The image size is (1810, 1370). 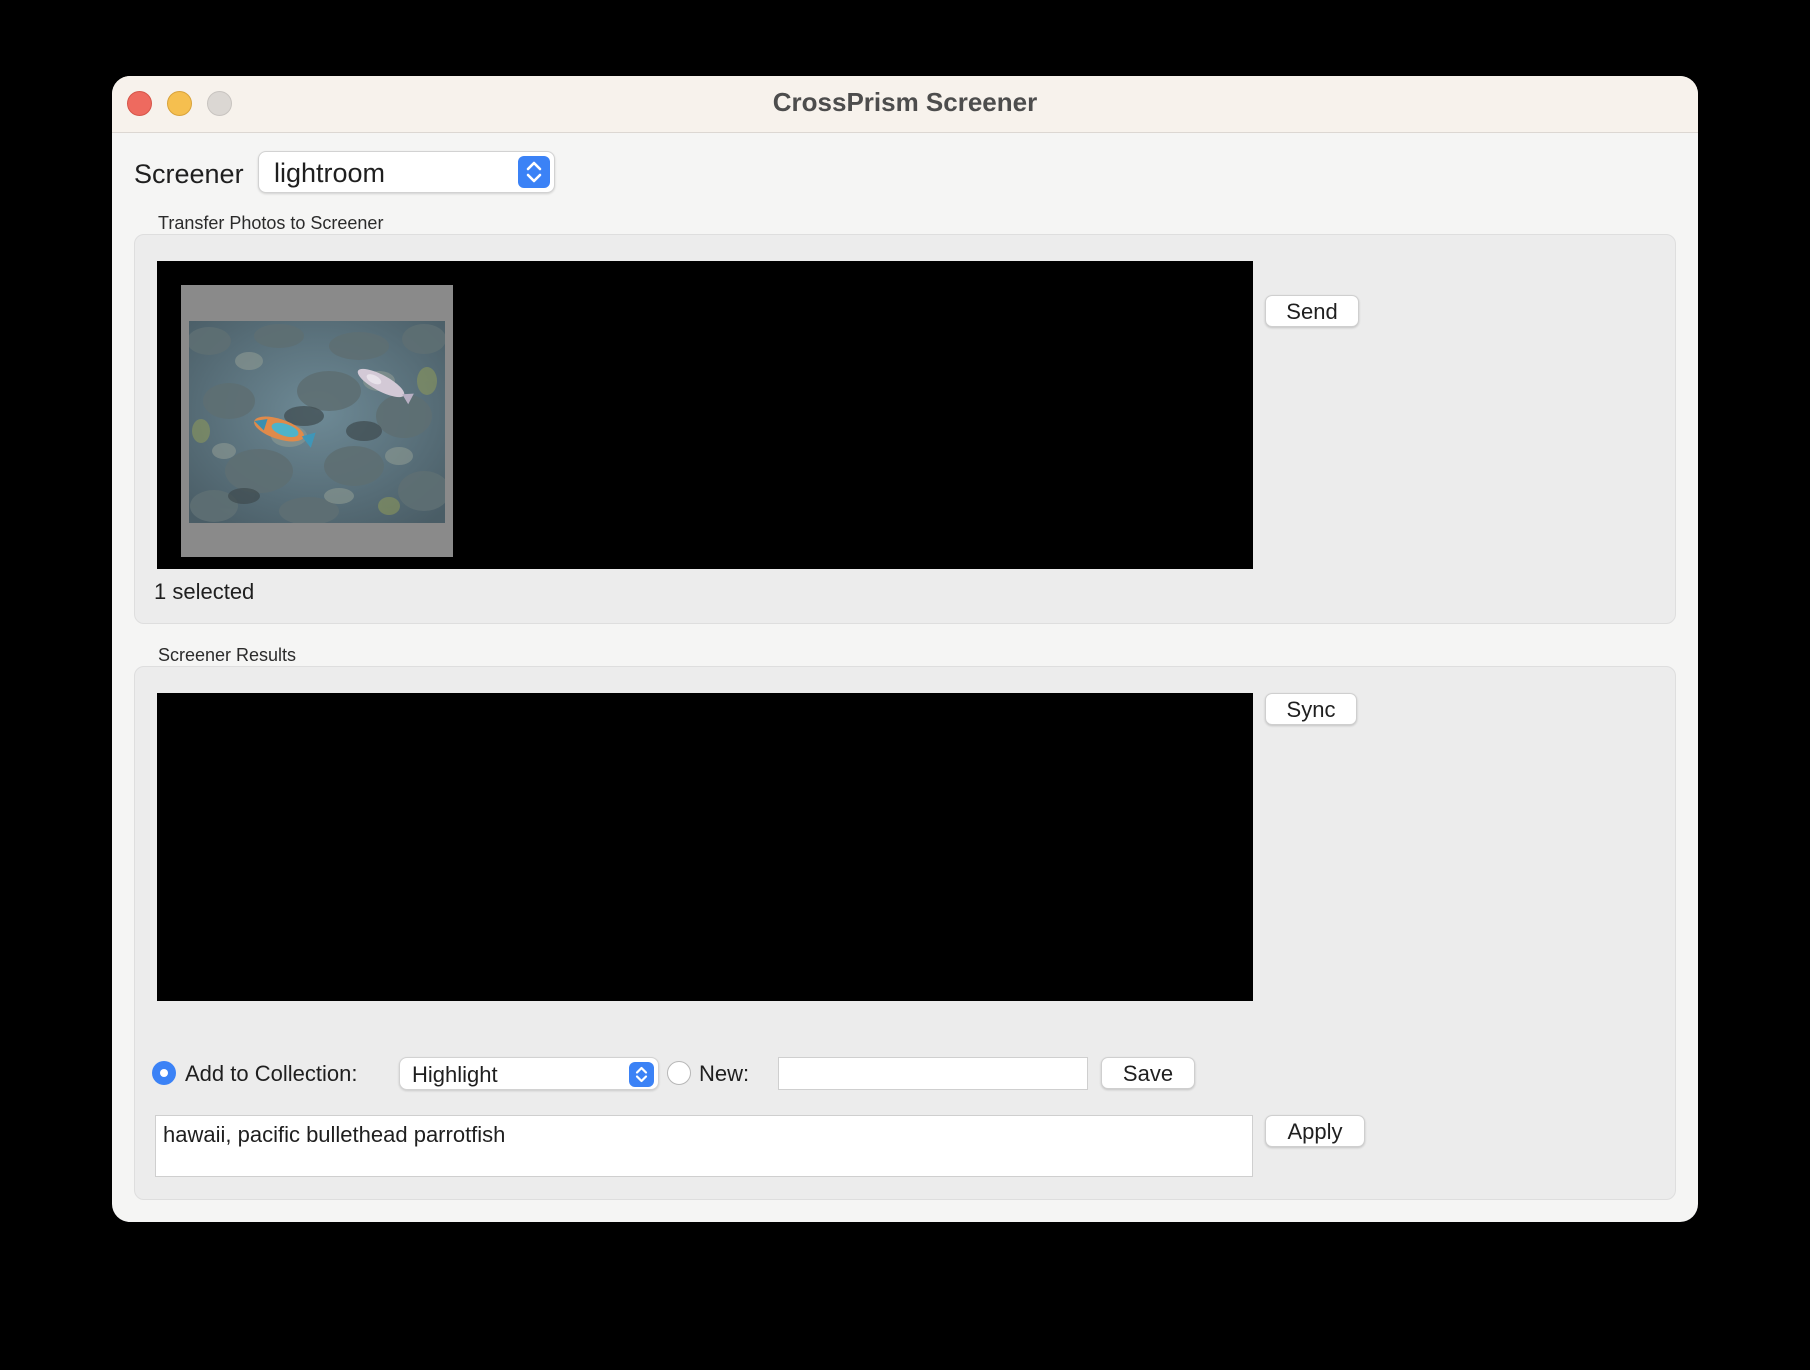 I want to click on add-to-collection-radio, so click(x=164, y=1073).